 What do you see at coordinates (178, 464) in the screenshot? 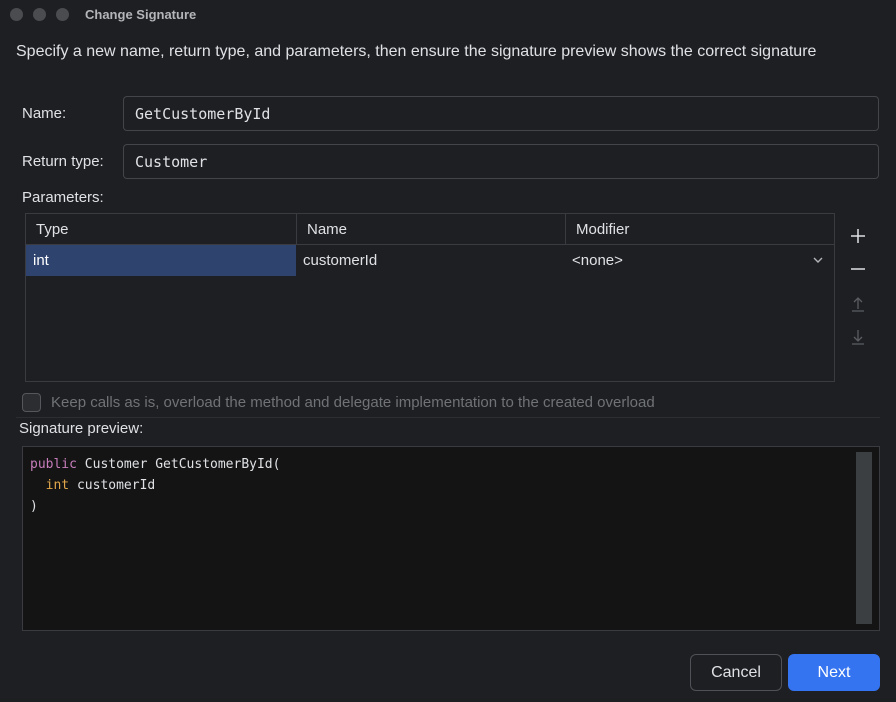
I see `code-text: Customer GetCustomerById(` at bounding box center [178, 464].